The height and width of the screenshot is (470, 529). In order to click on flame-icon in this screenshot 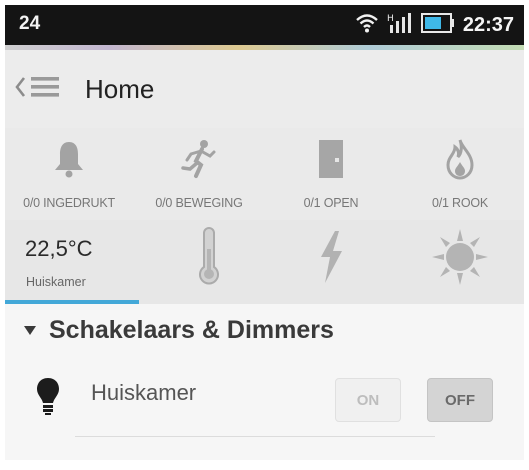, I will do `click(460, 159)`.